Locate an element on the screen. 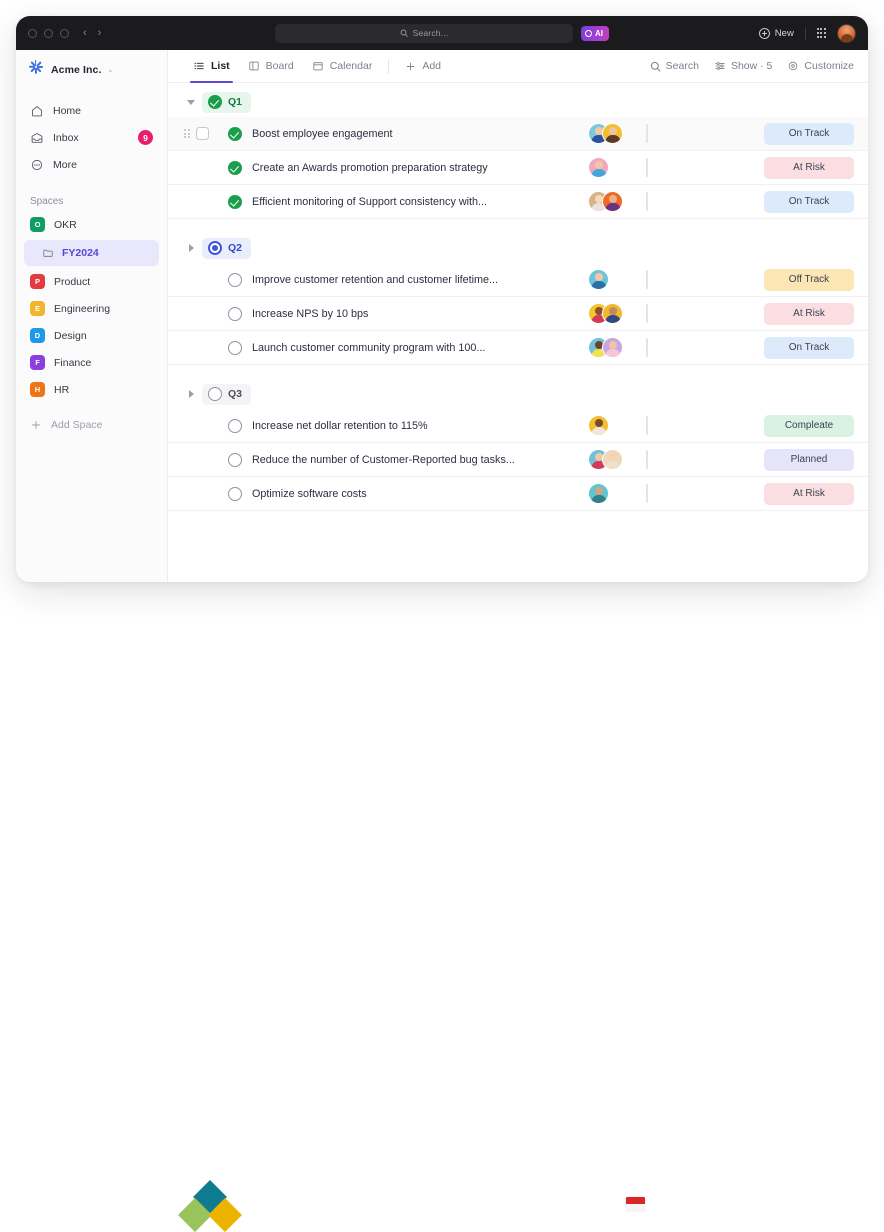 The width and height of the screenshot is (884, 1232). table-row: Optimize software costs At Risk is located at coordinates (518, 494).